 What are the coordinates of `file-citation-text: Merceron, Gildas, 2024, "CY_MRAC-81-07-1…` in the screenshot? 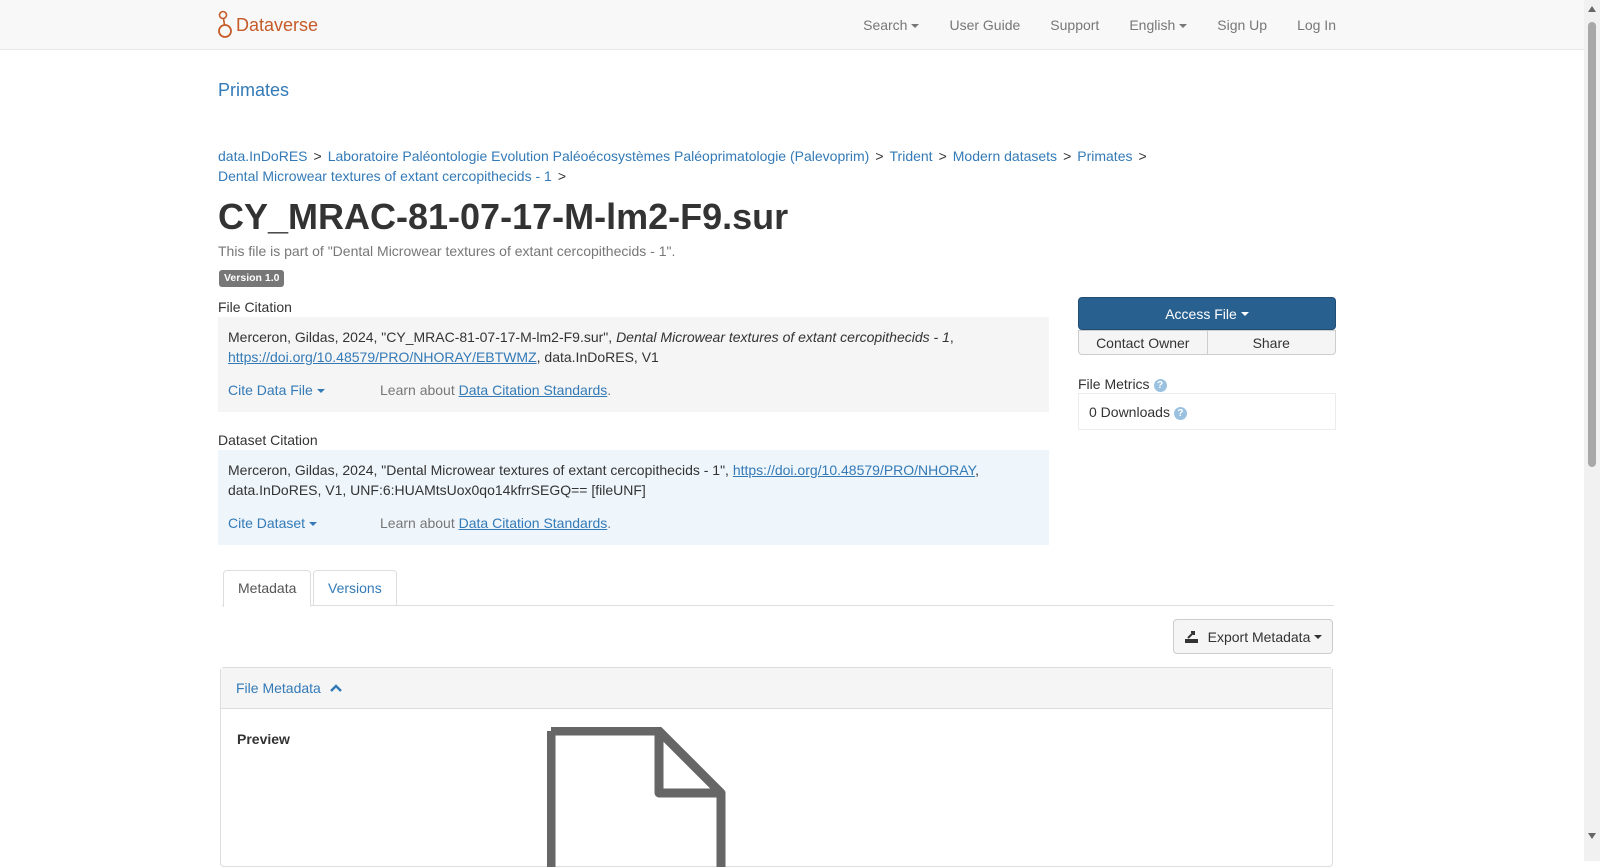 It's located at (422, 337).